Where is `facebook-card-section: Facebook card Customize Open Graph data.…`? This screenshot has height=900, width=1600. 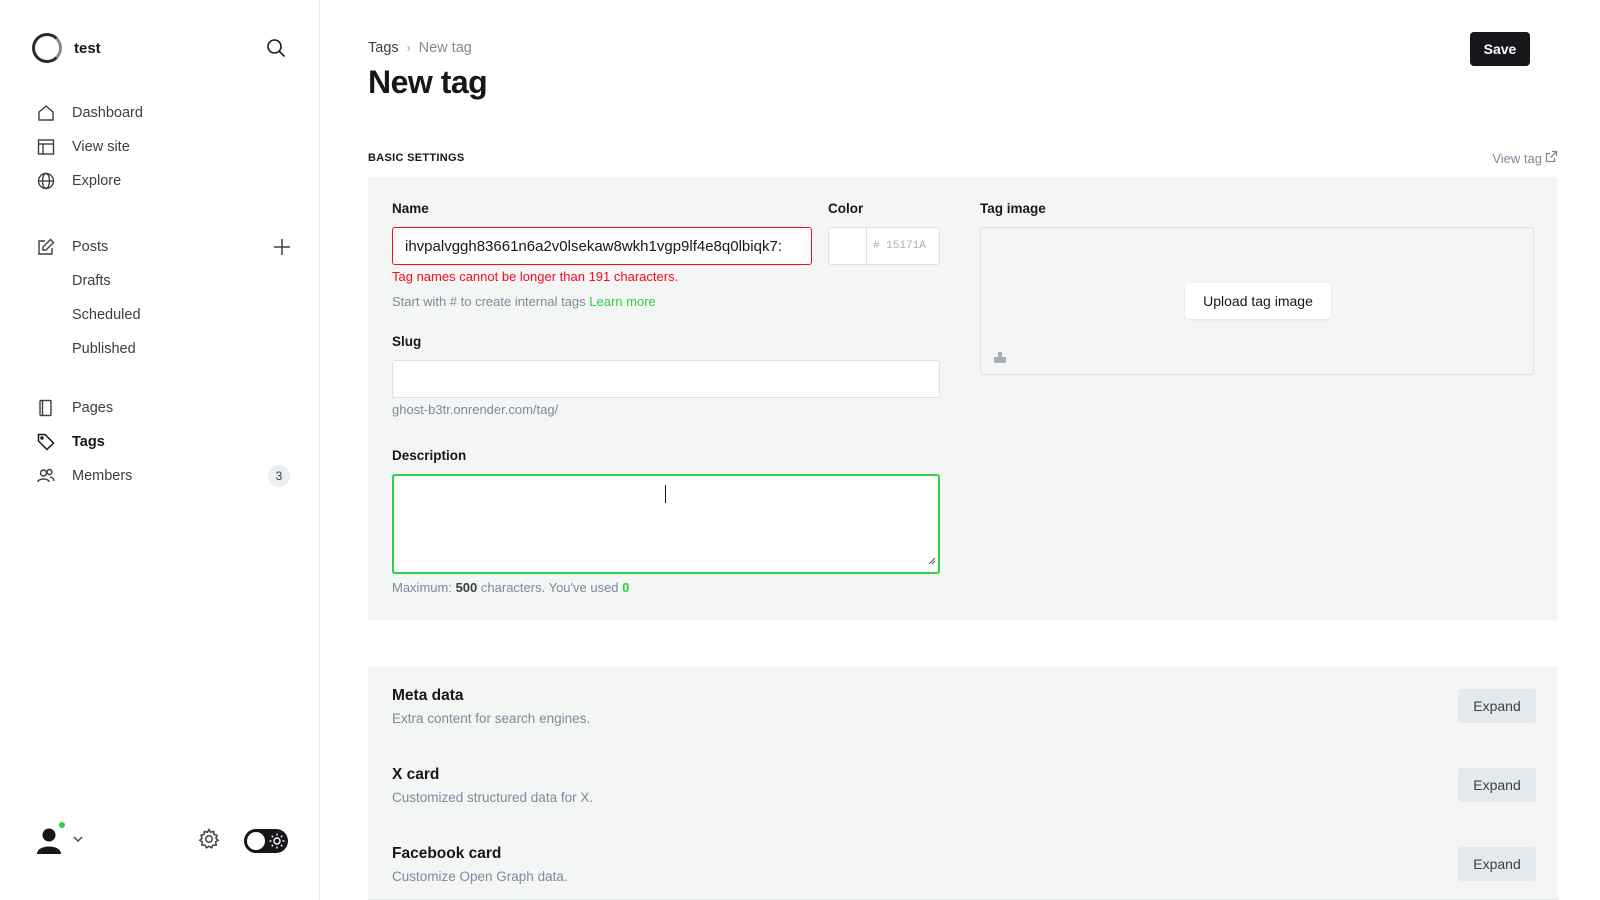
facebook-card-section: Facebook card Customize Open Graph data.… is located at coordinates (963, 862).